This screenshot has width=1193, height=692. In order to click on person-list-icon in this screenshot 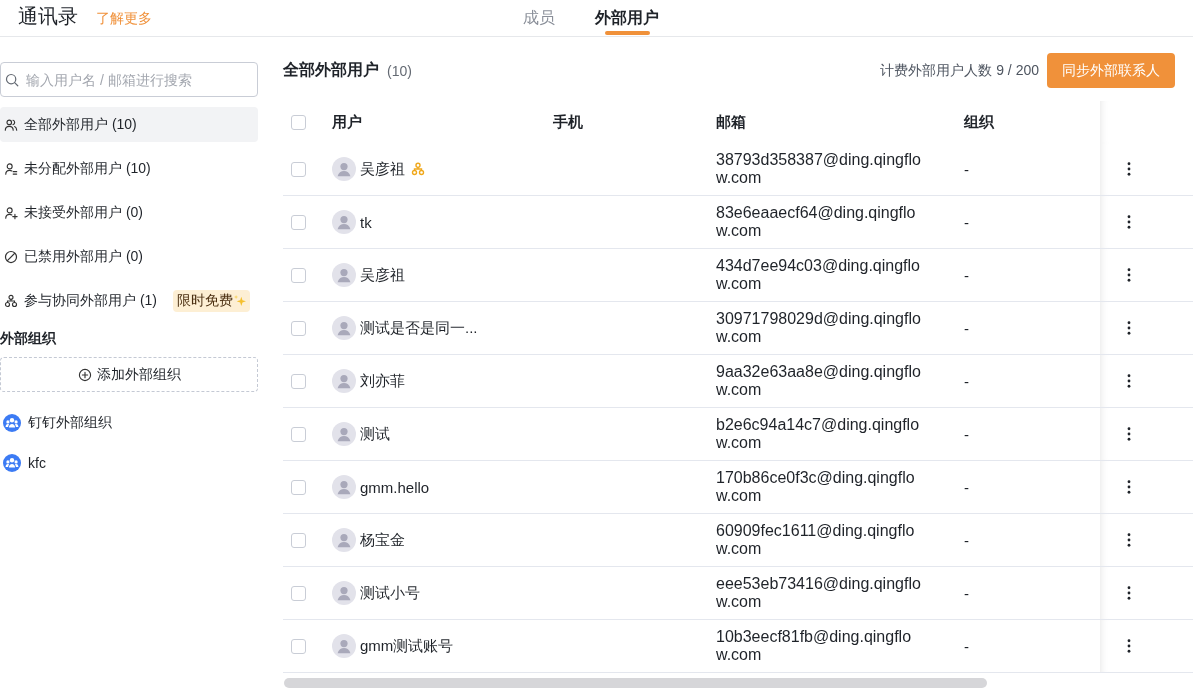, I will do `click(11, 168)`.